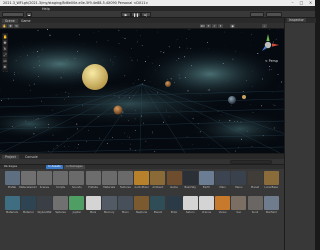 The image size is (320, 250). I want to click on move-tool-icon: ✥, so click(10, 26).